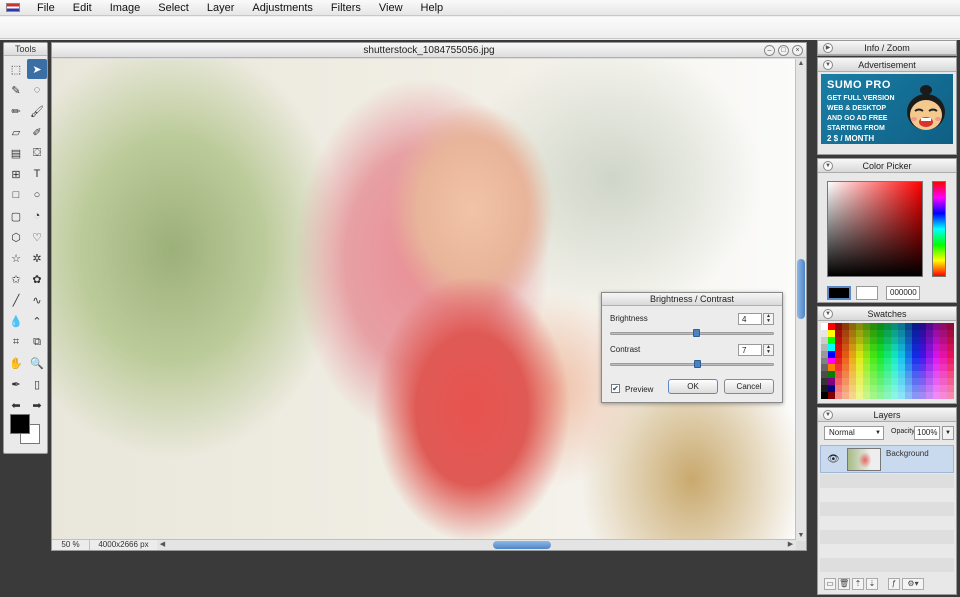 The image size is (960, 597). What do you see at coordinates (221, 8) in the screenshot?
I see `menu-layer: Layer` at bounding box center [221, 8].